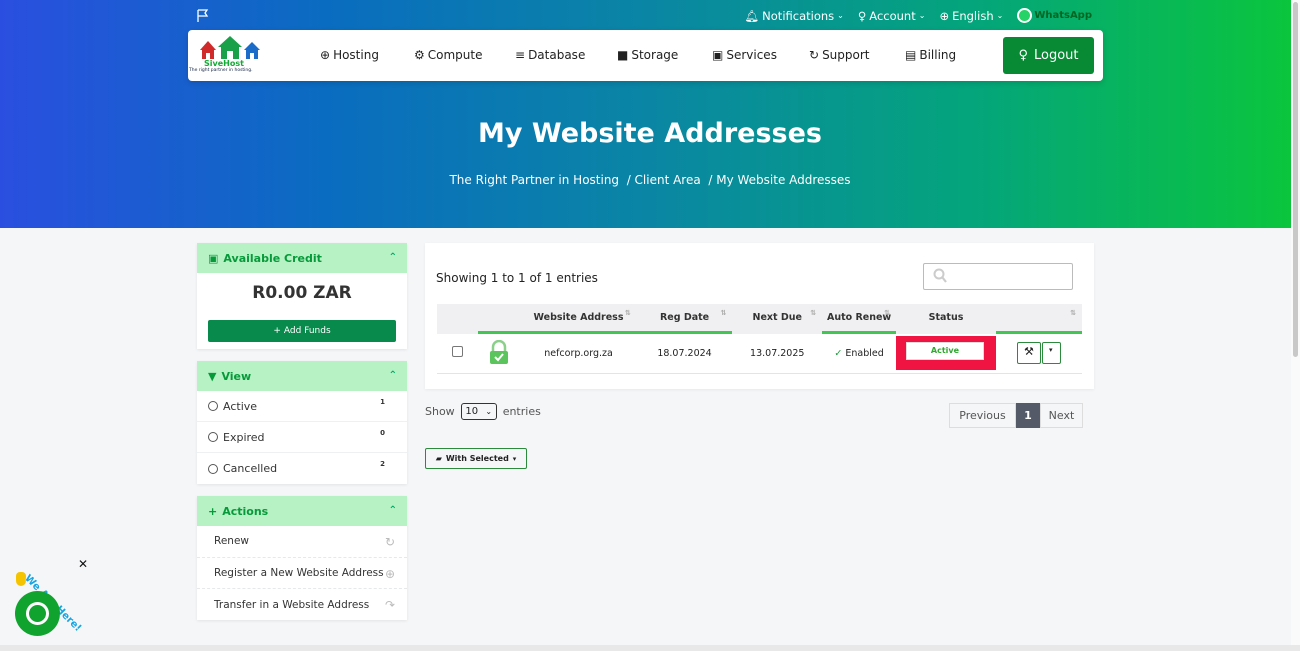 This screenshot has height=651, width=1300. What do you see at coordinates (578, 353) in the screenshot?
I see `domain-name: nefcorp.org.za` at bounding box center [578, 353].